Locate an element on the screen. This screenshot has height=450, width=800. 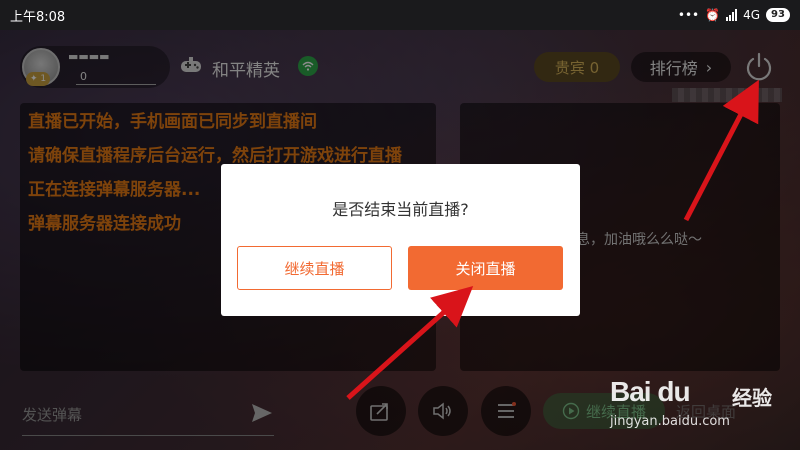
baidu-logo: Bai du is located at coordinates (650, 391).